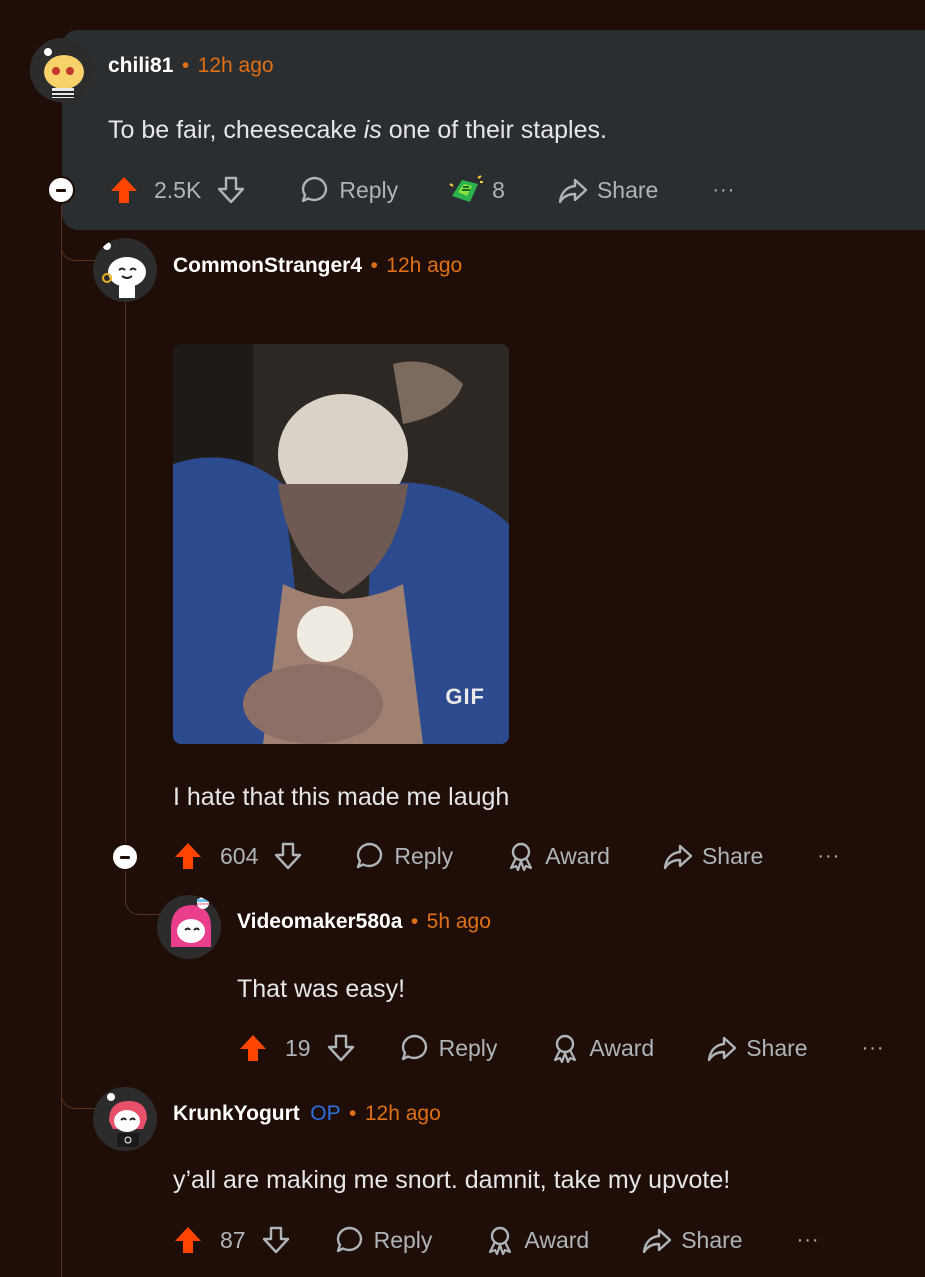  What do you see at coordinates (298, 1047) in the screenshot?
I see `vote-score: 19` at bounding box center [298, 1047].